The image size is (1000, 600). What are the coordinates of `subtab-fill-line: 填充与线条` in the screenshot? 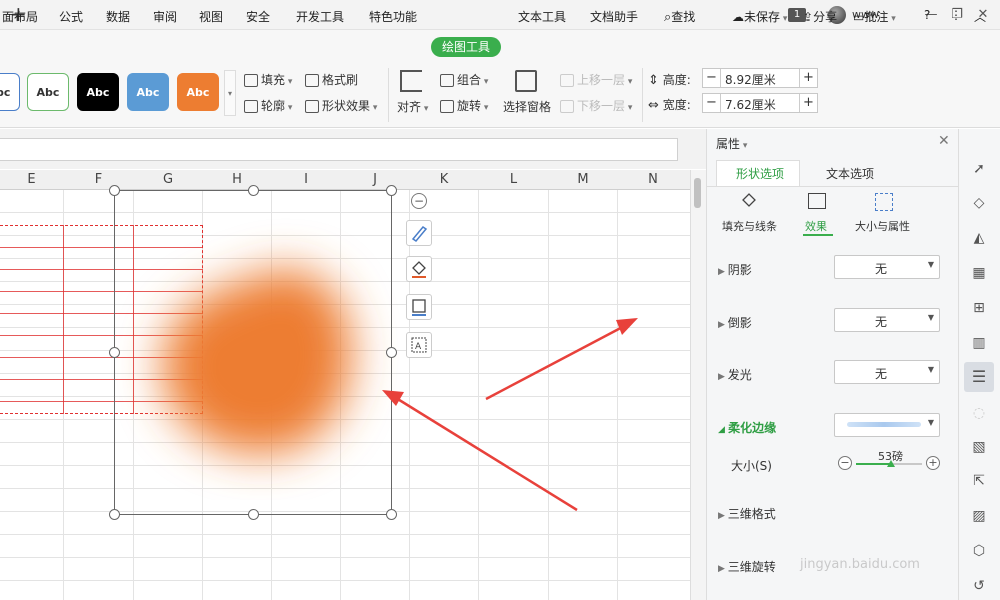 It's located at (749, 226).